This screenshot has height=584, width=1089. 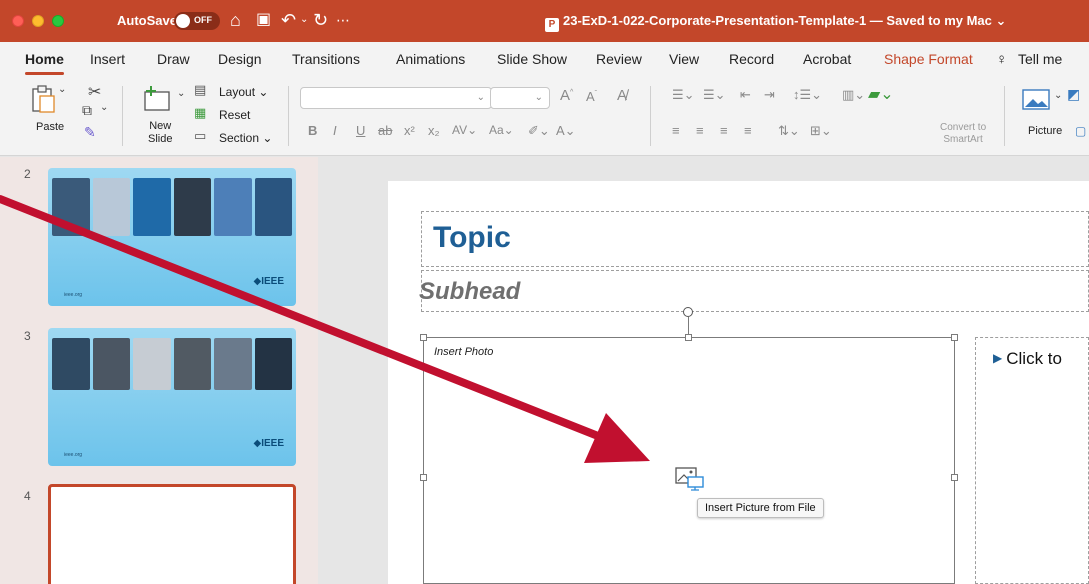 What do you see at coordinates (566, 131) in the screenshot?
I see `font-color-icon: A⌄` at bounding box center [566, 131].